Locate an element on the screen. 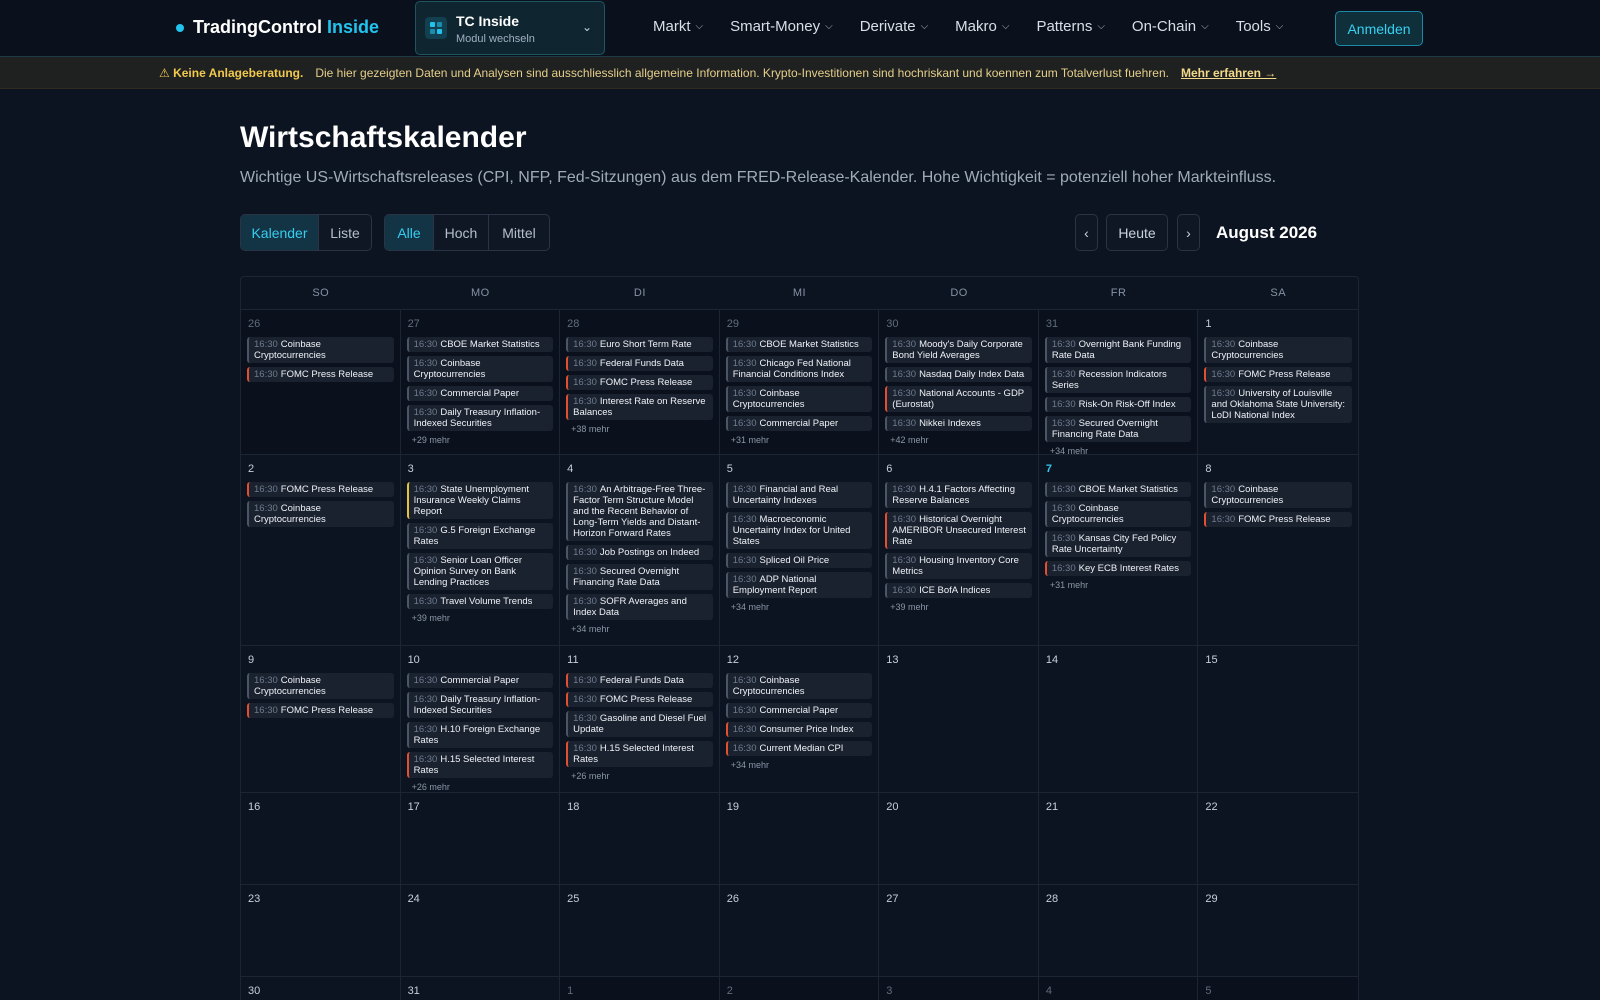 The image size is (1600, 1000). calendar-event: 16:30 SOFR Averages and Index Data is located at coordinates (639, 607).